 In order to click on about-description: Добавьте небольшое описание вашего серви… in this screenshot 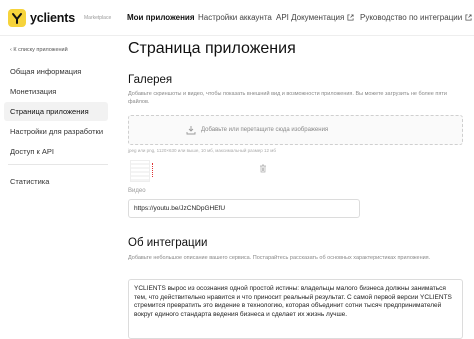, I will do `click(279, 258)`.